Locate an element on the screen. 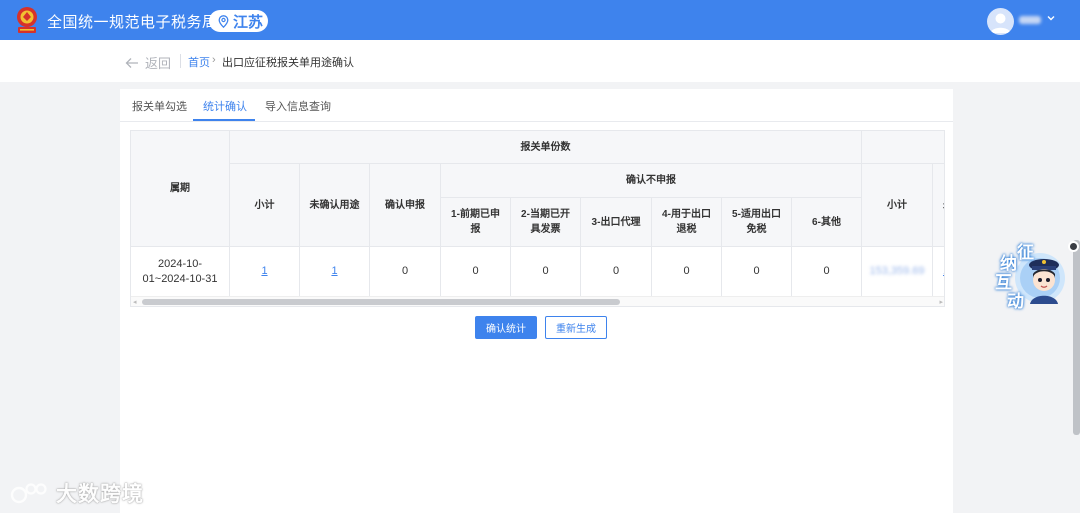 The width and height of the screenshot is (1080, 513). assistant-char-4: 动 is located at coordinates (1015, 301).